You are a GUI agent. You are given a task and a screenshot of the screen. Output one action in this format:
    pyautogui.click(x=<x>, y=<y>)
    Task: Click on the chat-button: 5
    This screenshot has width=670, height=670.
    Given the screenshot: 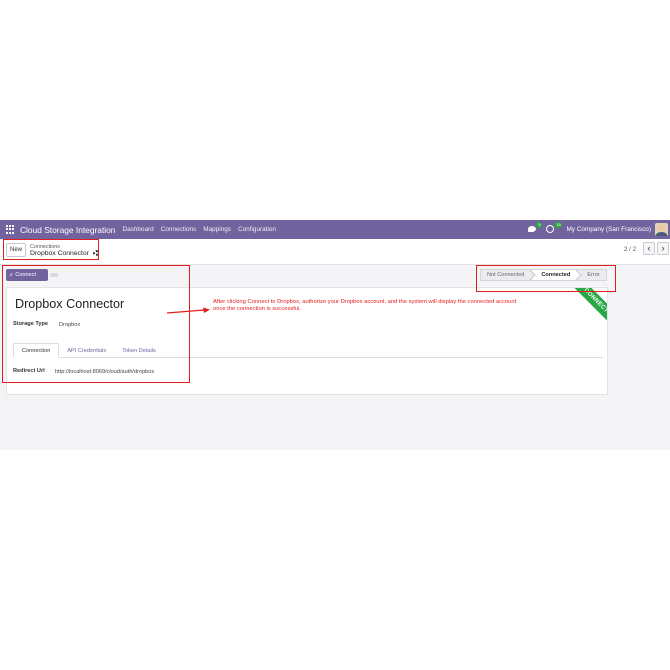 What is the action you would take?
    pyautogui.click(x=535, y=228)
    